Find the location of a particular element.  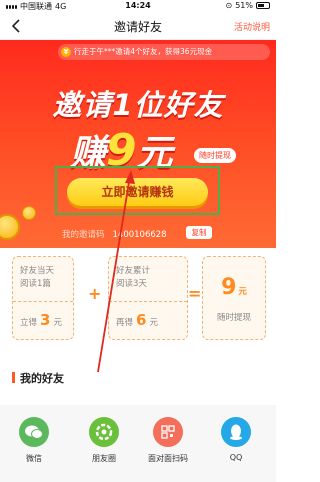

notice-icon: ¥ is located at coordinates (66, 52).